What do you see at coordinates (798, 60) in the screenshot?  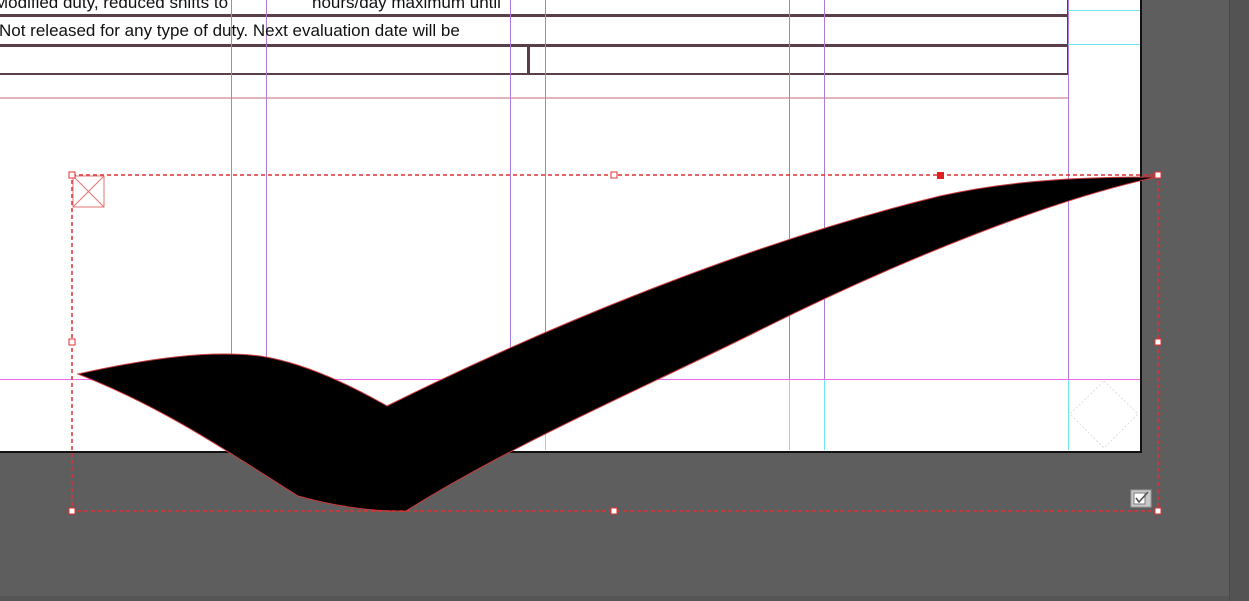 I see `table-row-3-right-cell` at bounding box center [798, 60].